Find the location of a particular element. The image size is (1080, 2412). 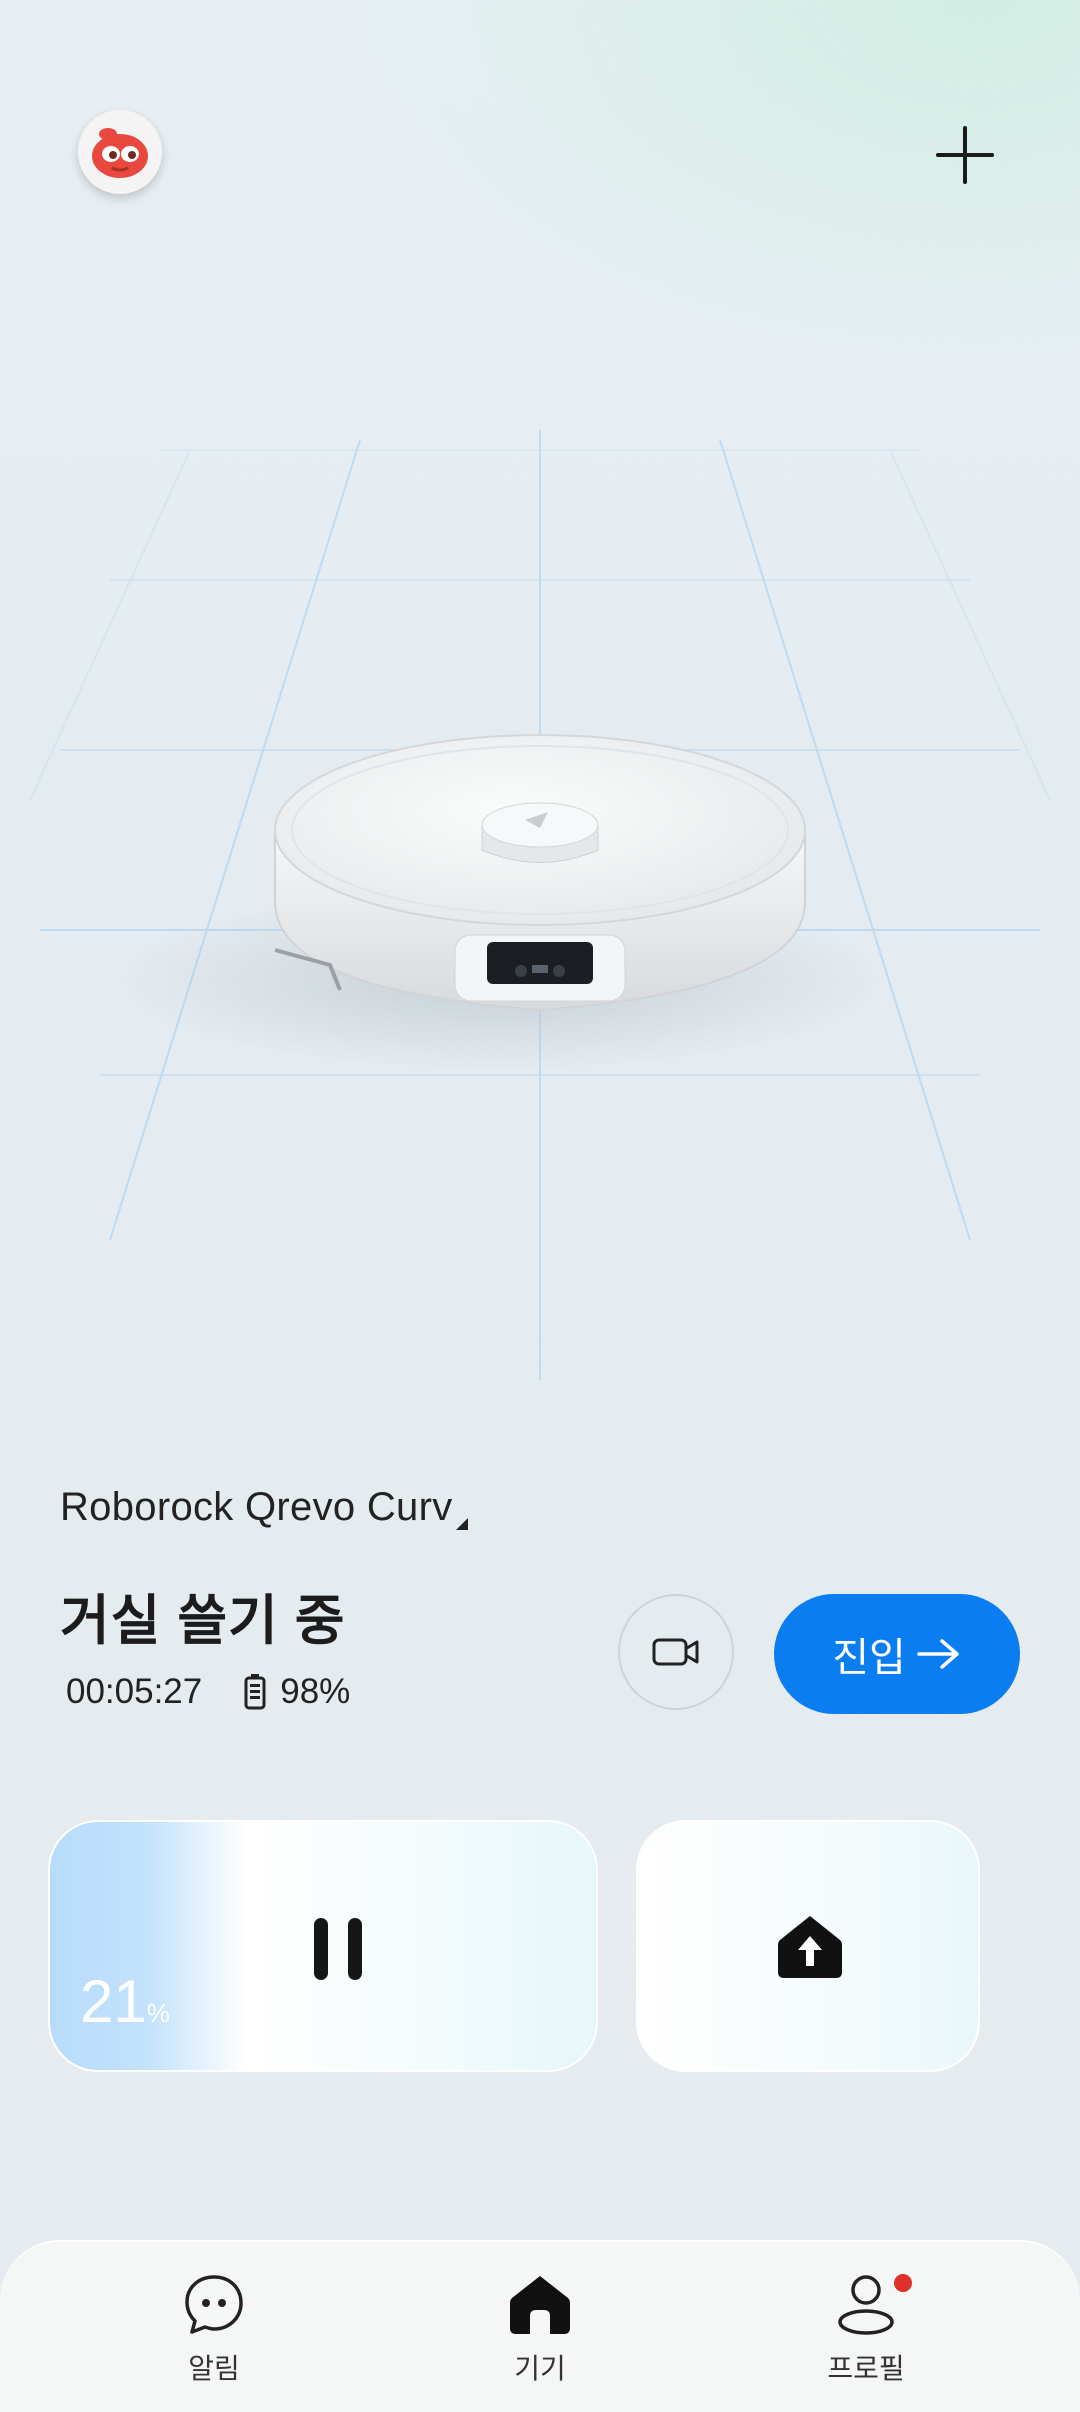

nav-label-alerts: 알림 is located at coordinates (214, 2368).